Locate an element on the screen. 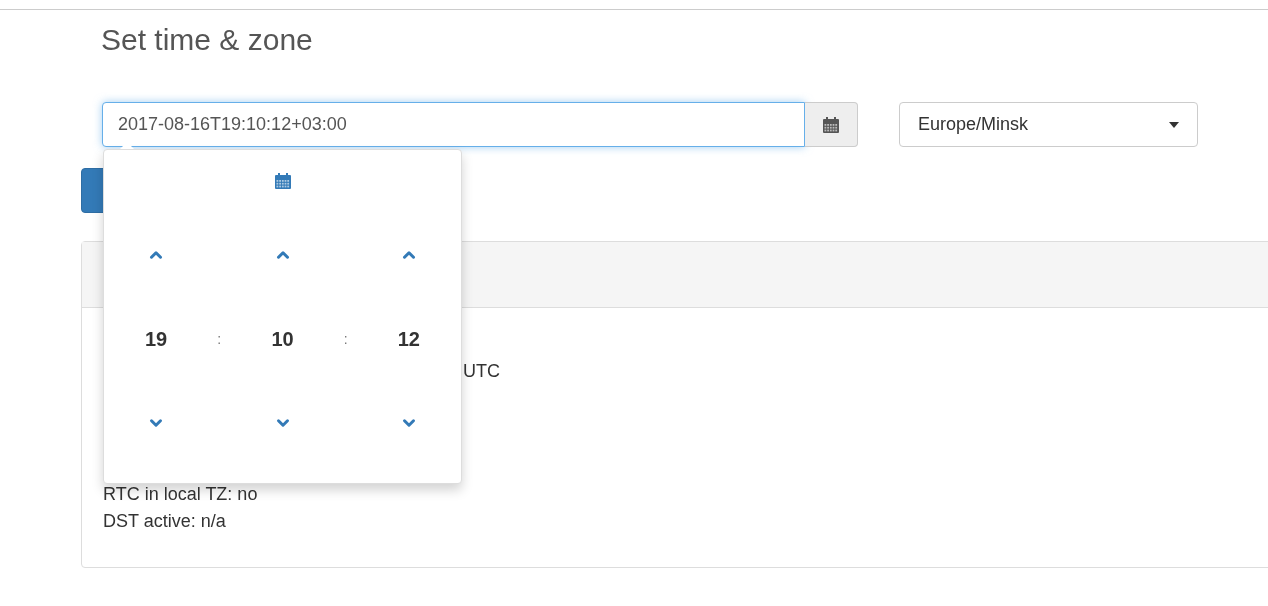  info-text: UTC is located at coordinates (481, 371).